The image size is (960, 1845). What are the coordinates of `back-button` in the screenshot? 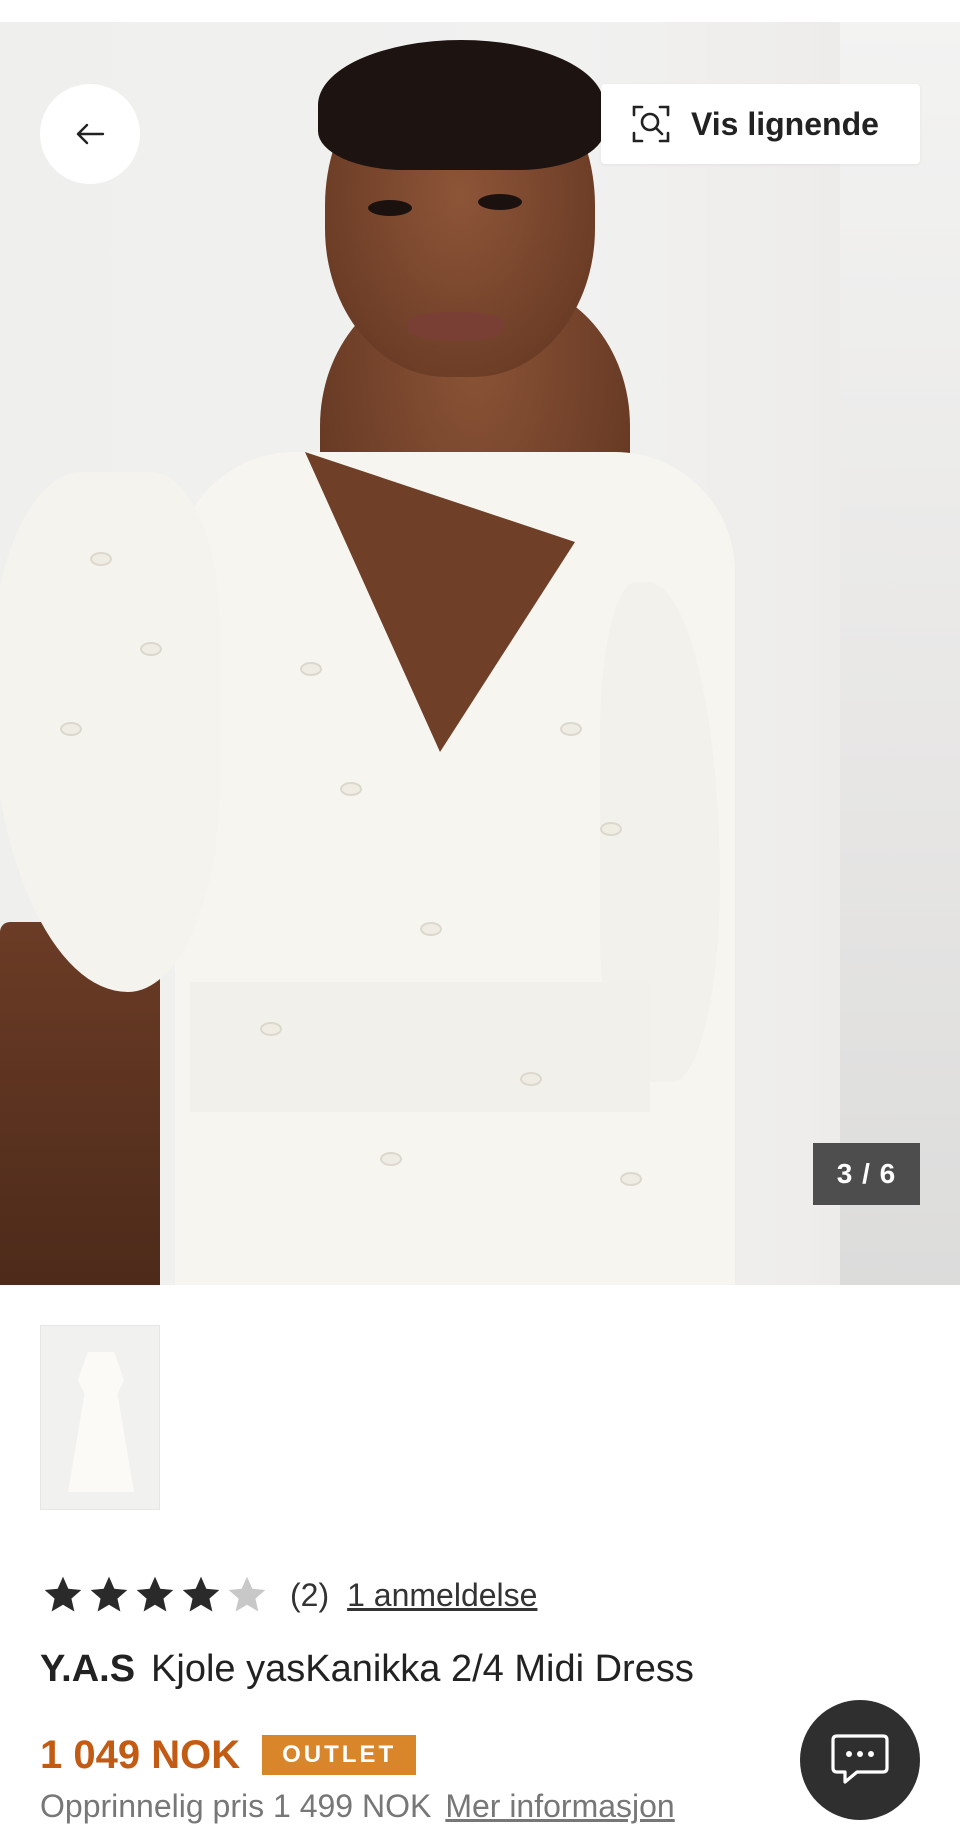 It's located at (90, 134).